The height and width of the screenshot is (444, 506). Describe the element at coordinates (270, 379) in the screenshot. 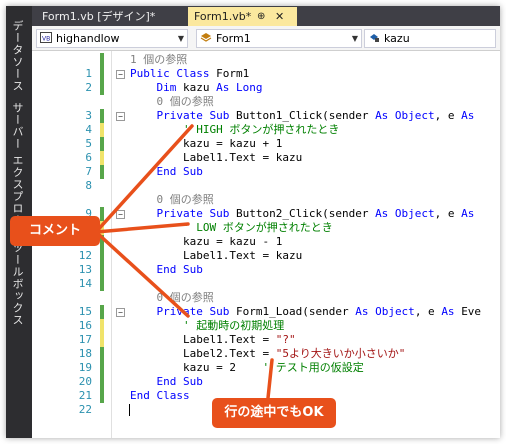

I see `arrow-to-line19-comment` at that location.